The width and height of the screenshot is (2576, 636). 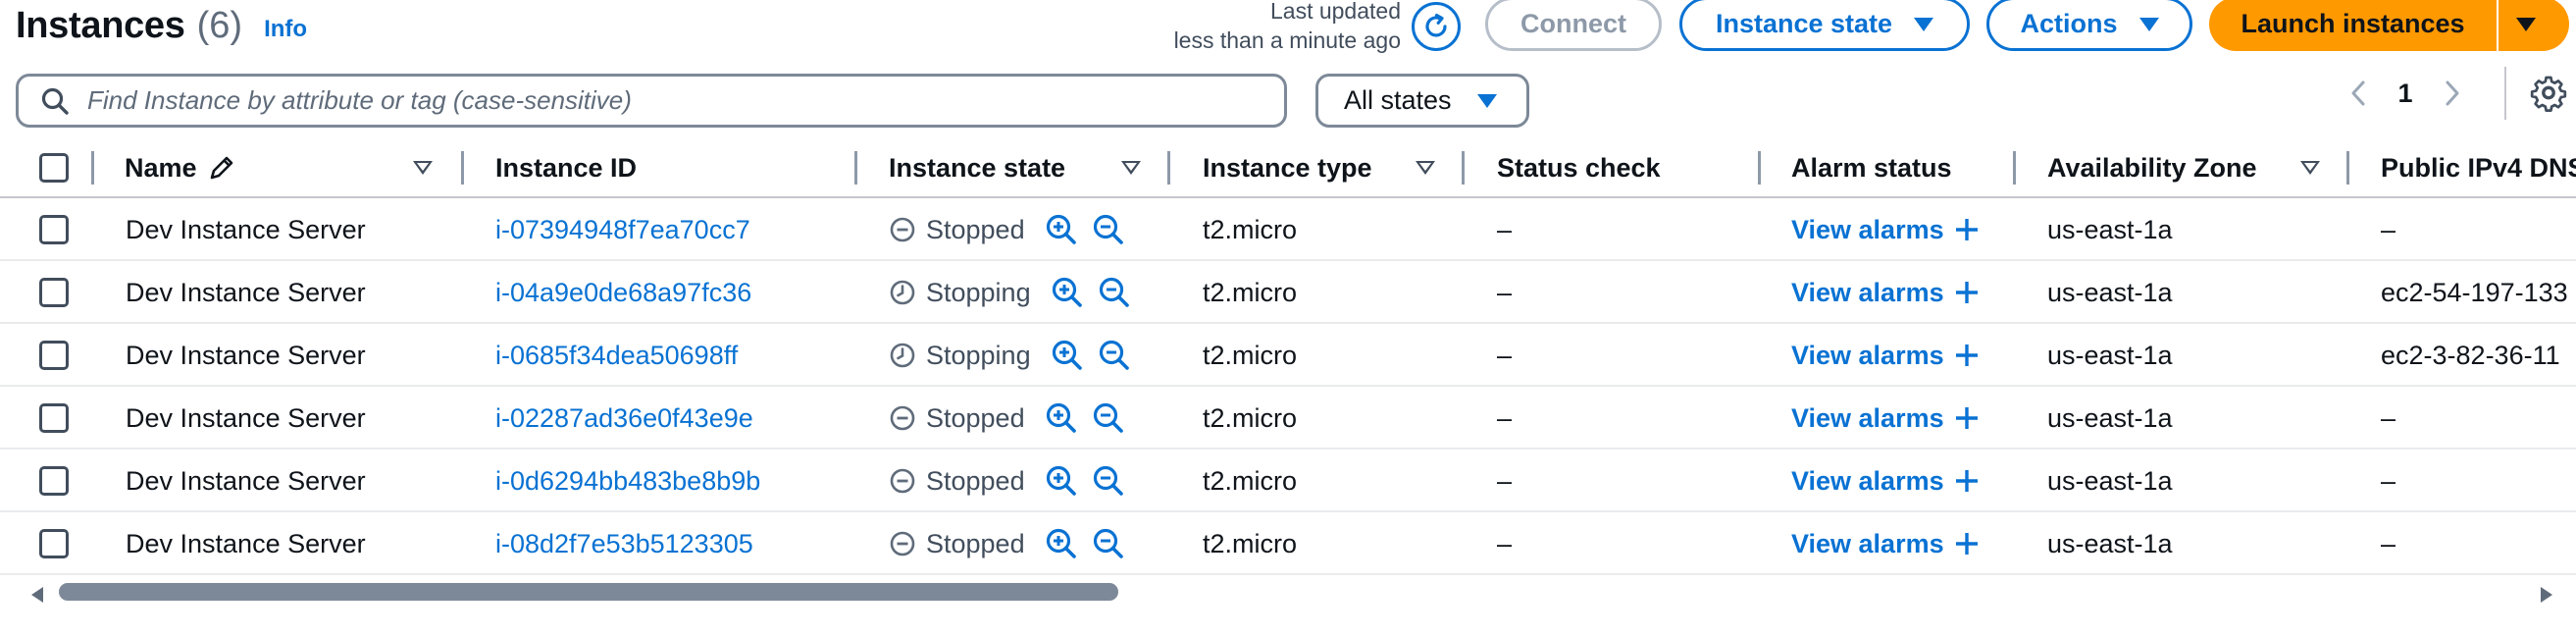 What do you see at coordinates (1010, 355) in the screenshot?
I see `instance-state-cell: Stopping` at bounding box center [1010, 355].